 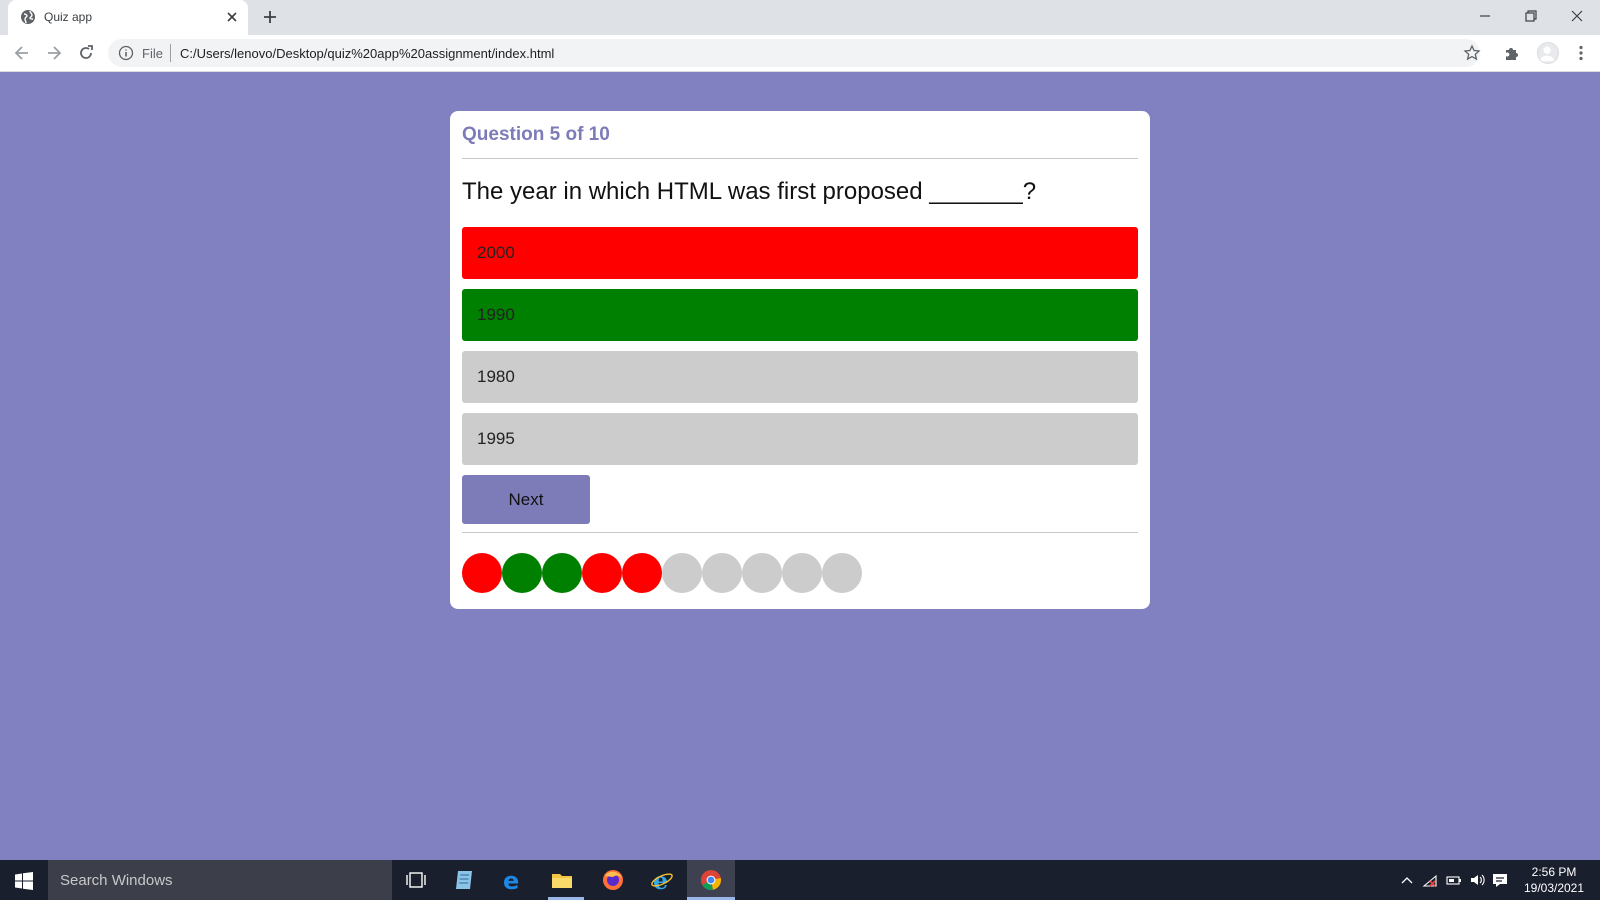 What do you see at coordinates (613, 880) in the screenshot?
I see `firefox-icon` at bounding box center [613, 880].